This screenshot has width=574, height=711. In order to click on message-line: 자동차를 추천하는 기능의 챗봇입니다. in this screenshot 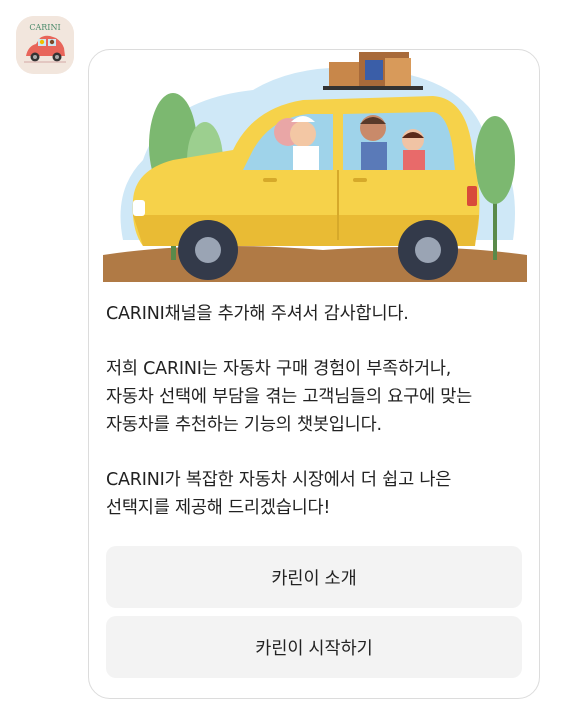, I will do `click(244, 425)`.